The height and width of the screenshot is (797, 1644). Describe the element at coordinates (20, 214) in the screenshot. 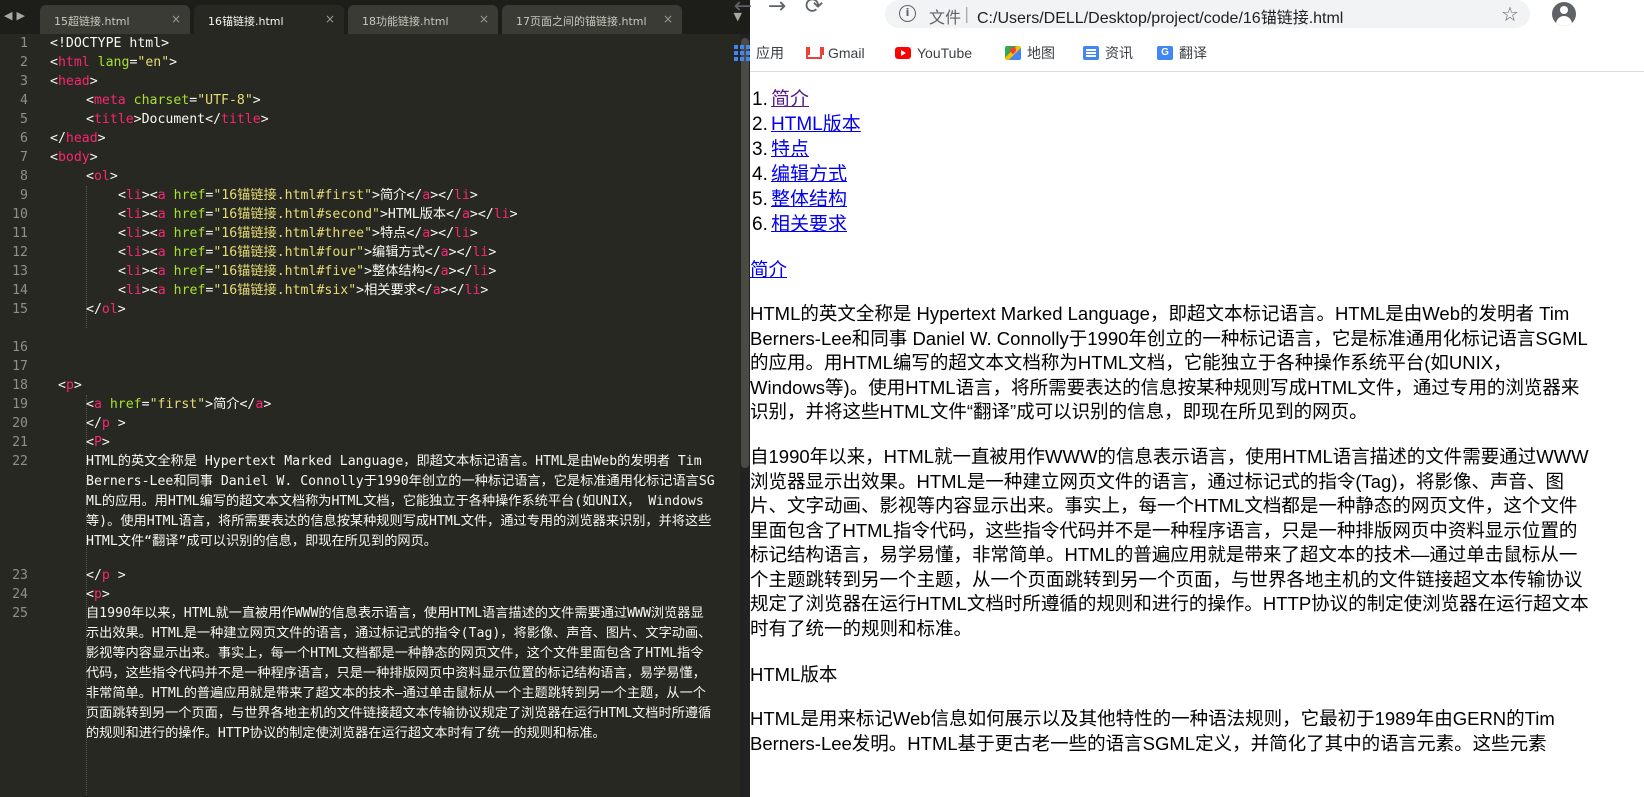

I see `line-number: 10` at that location.